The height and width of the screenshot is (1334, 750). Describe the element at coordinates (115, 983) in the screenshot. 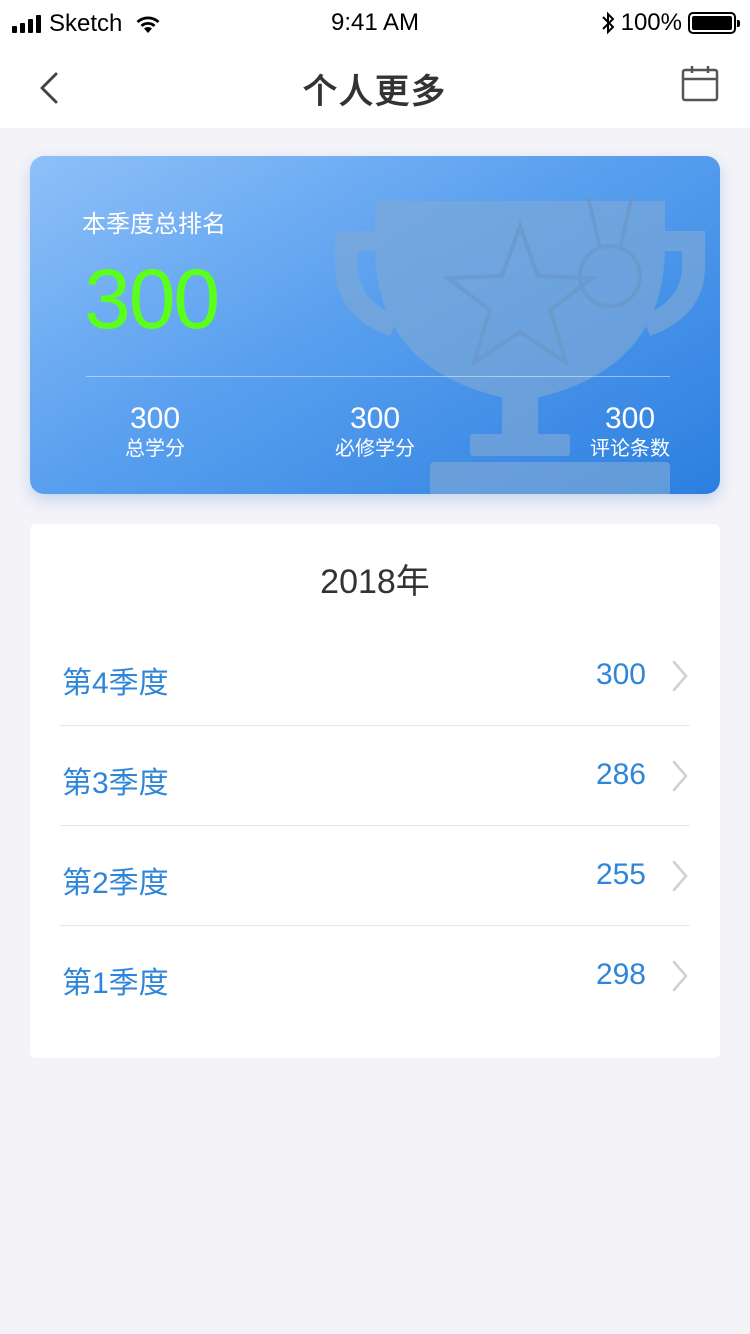

I see `quarter-label: 第1季度` at that location.